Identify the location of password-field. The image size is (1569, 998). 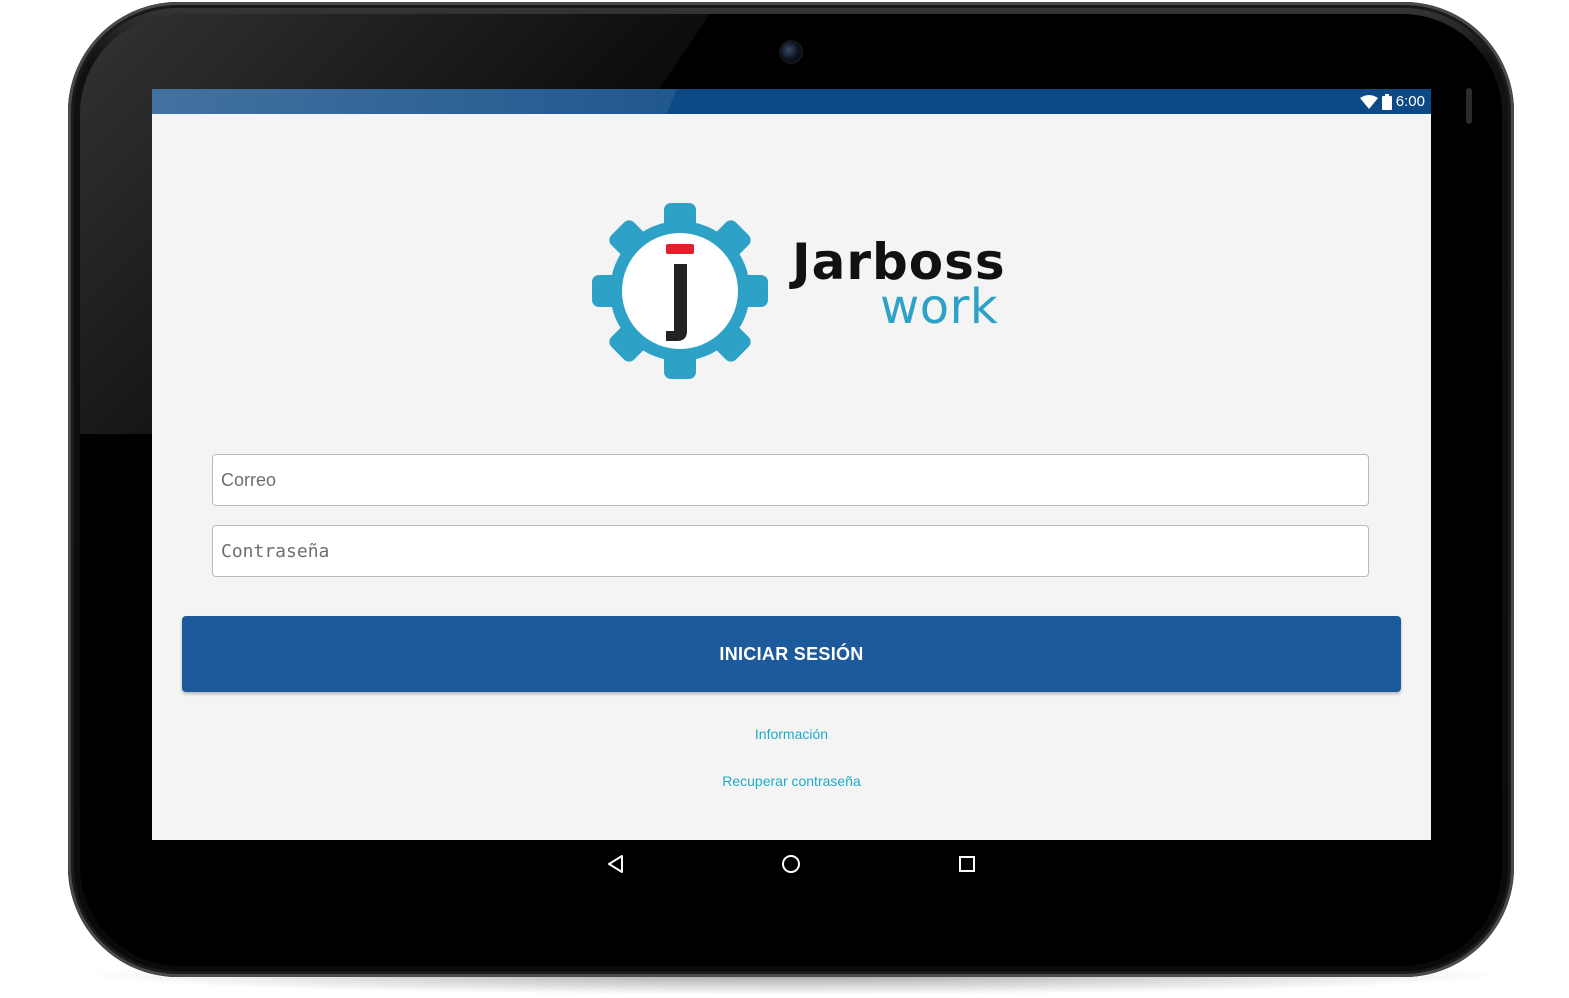
(790, 551).